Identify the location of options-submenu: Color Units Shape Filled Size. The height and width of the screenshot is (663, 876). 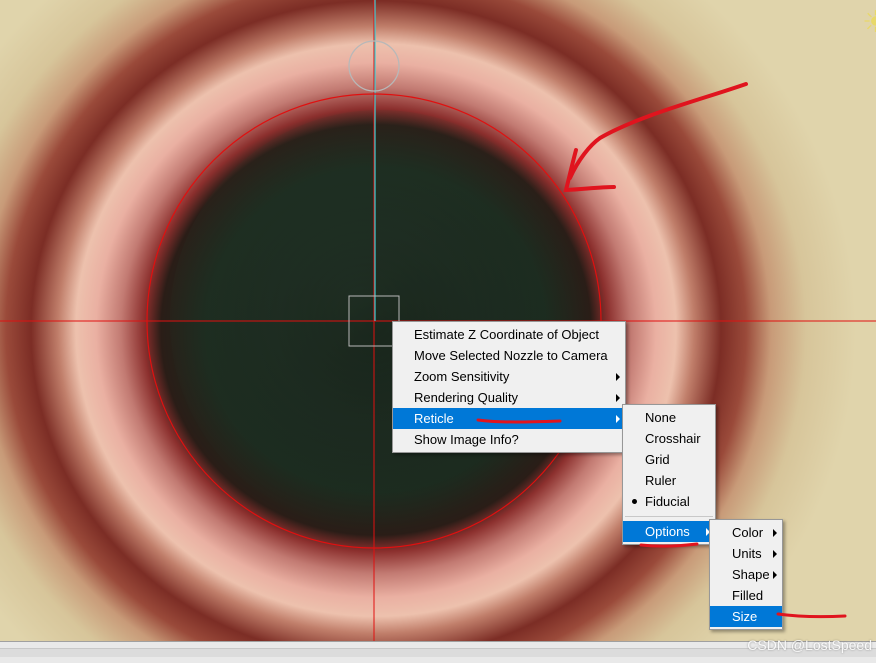
(746, 574).